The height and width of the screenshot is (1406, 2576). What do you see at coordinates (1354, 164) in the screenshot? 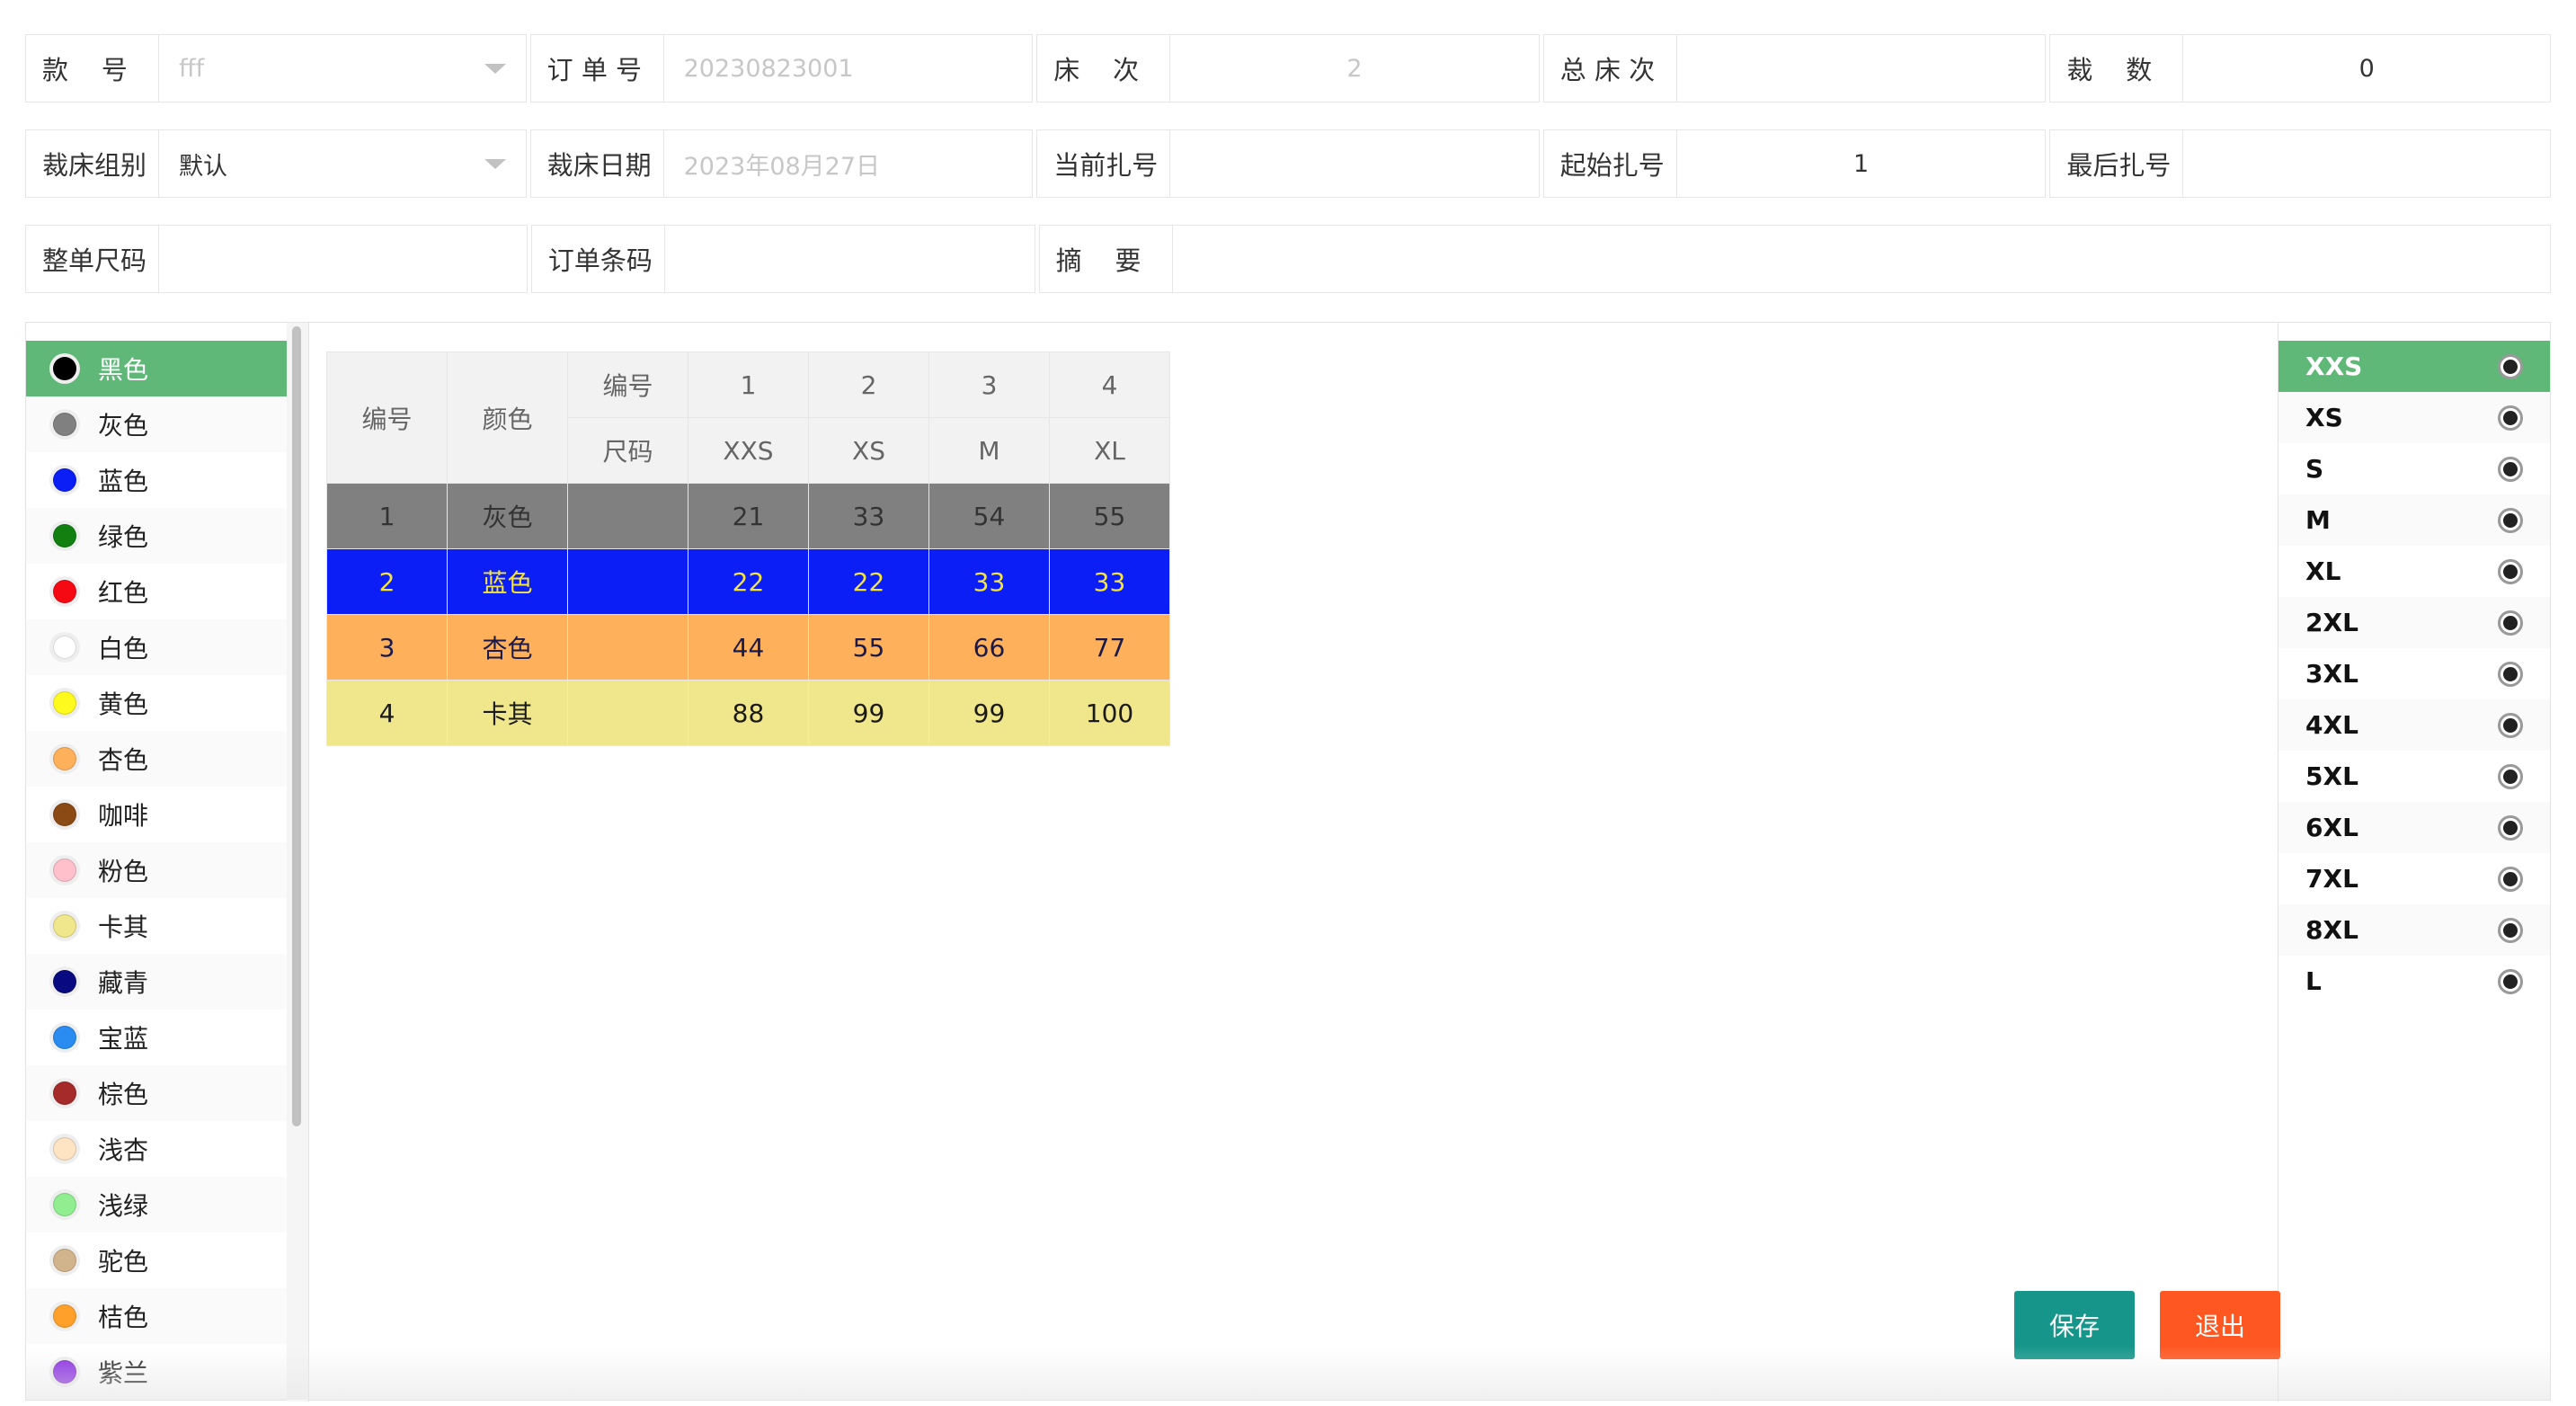
I see `current-bundle-input` at bounding box center [1354, 164].